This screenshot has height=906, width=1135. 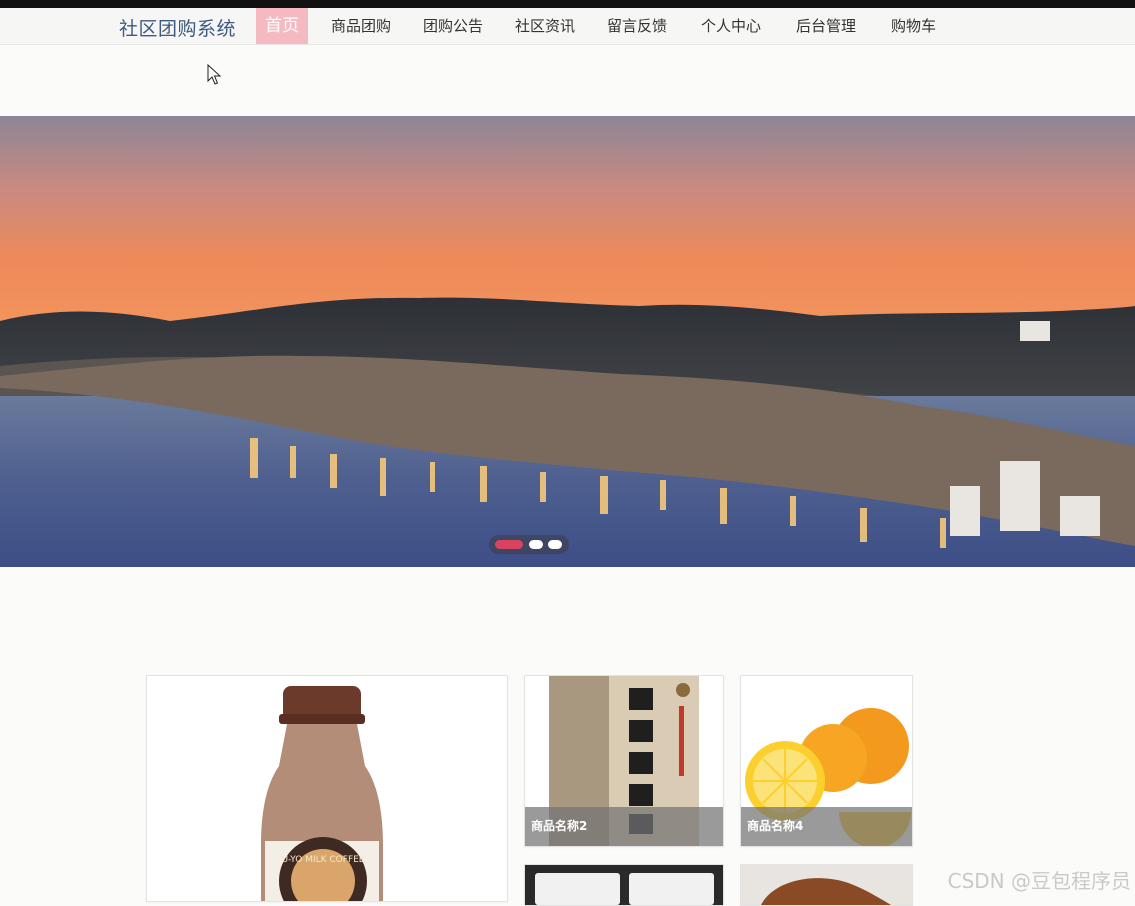 I want to click on nav-item-home: 首页, so click(x=282, y=26).